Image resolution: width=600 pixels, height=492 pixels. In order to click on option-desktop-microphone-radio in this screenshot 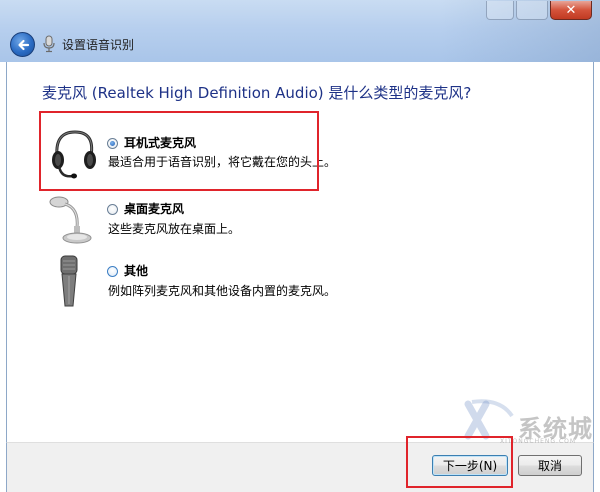, I will do `click(112, 209)`.